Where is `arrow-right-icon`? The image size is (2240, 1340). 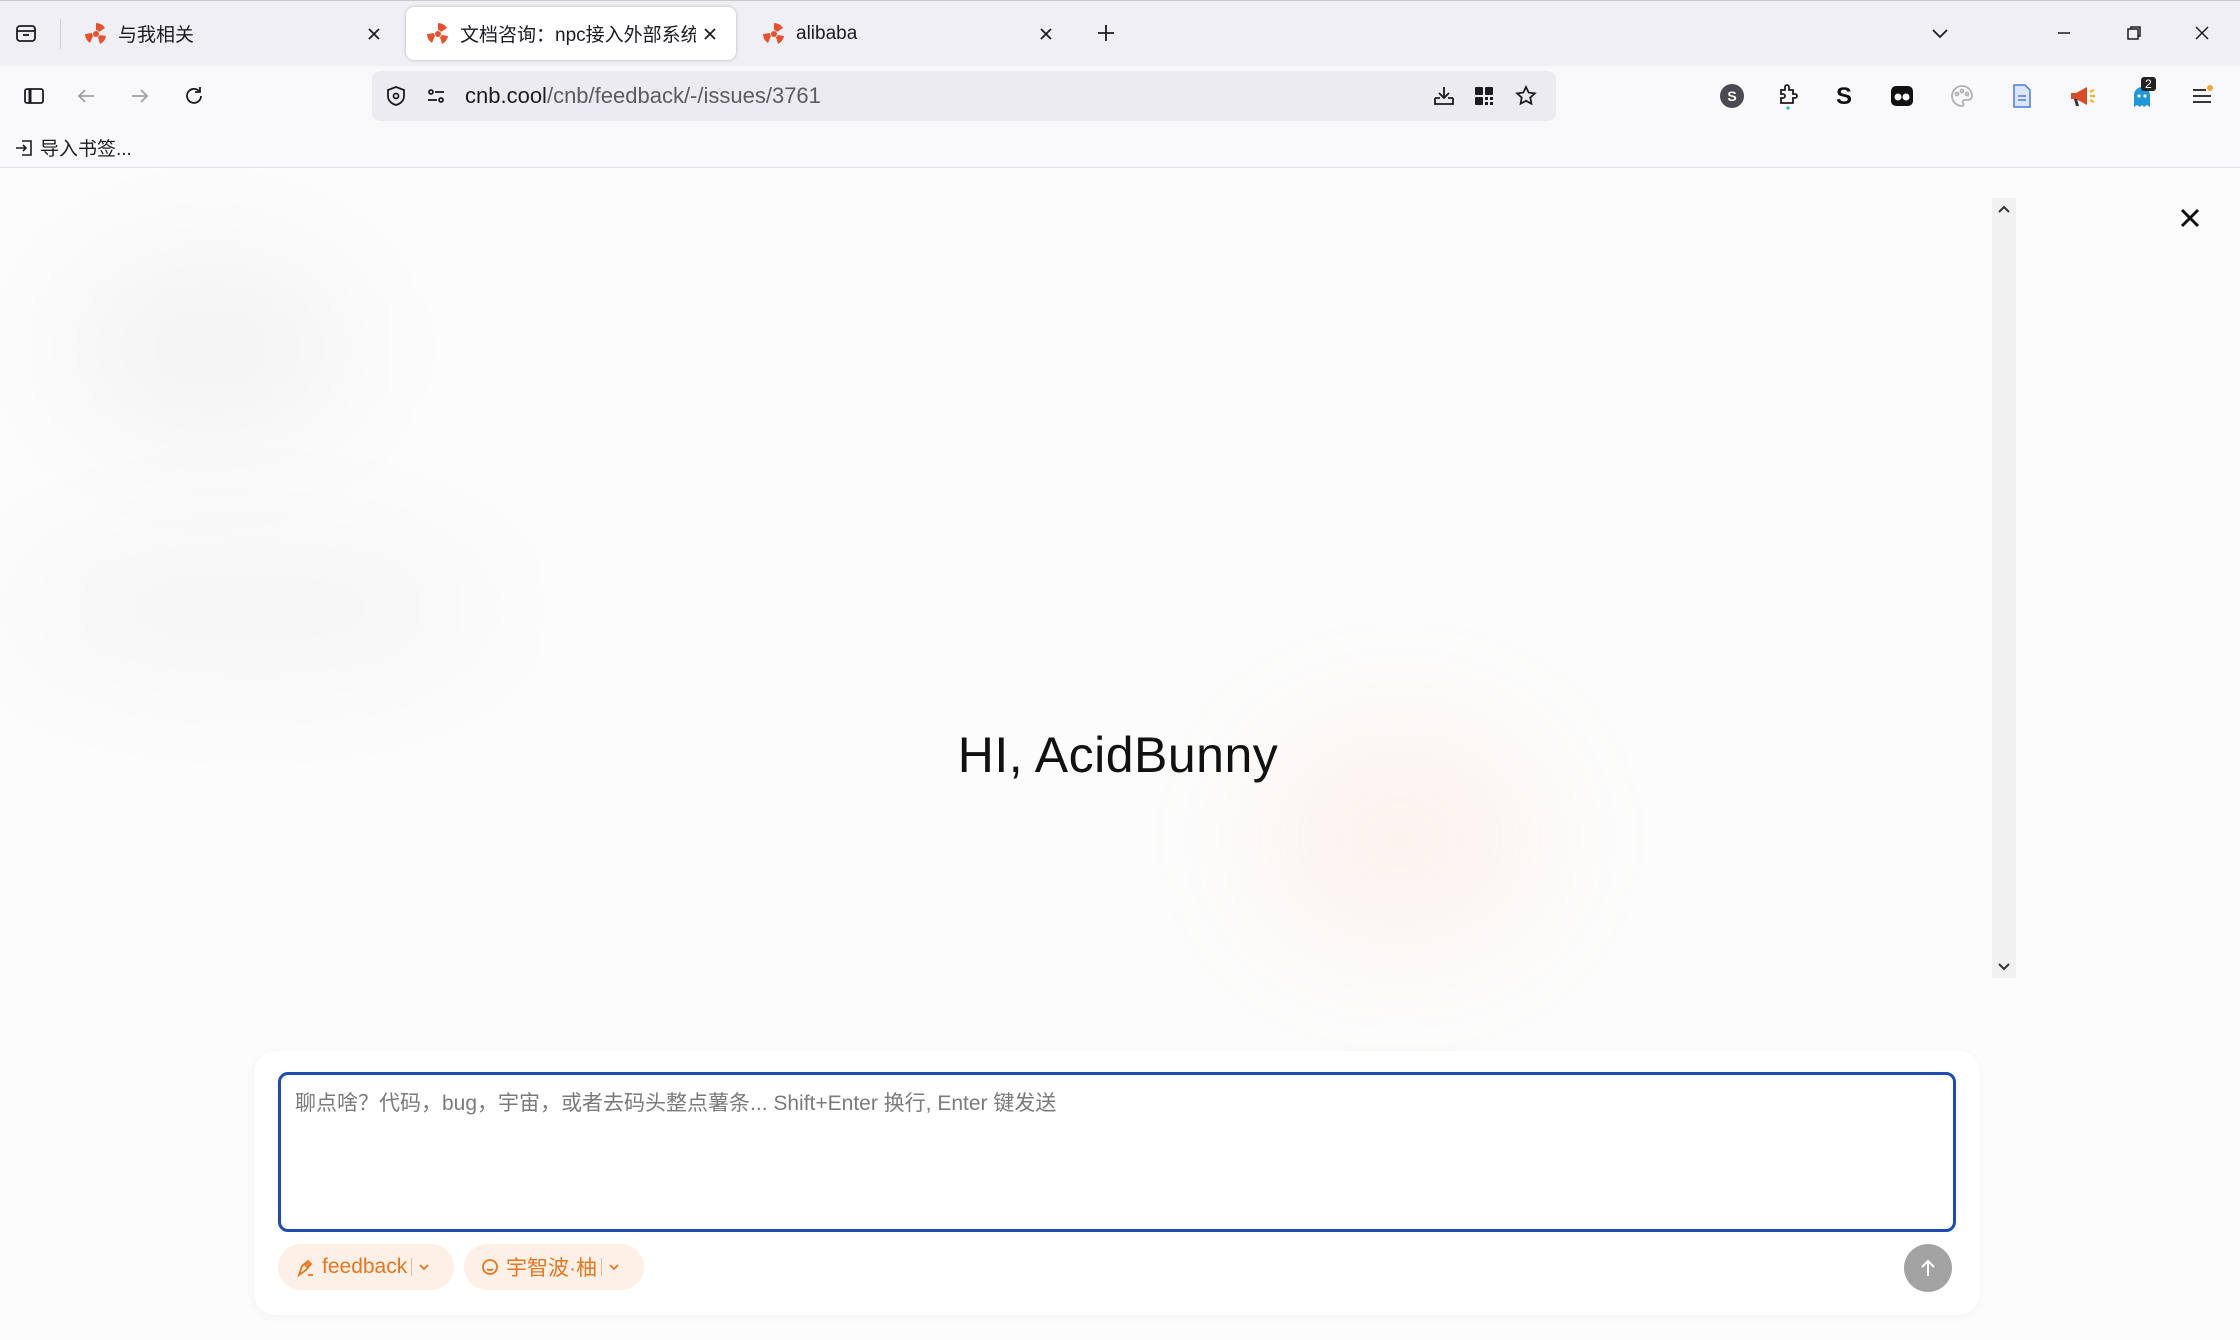 arrow-right-icon is located at coordinates (140, 96).